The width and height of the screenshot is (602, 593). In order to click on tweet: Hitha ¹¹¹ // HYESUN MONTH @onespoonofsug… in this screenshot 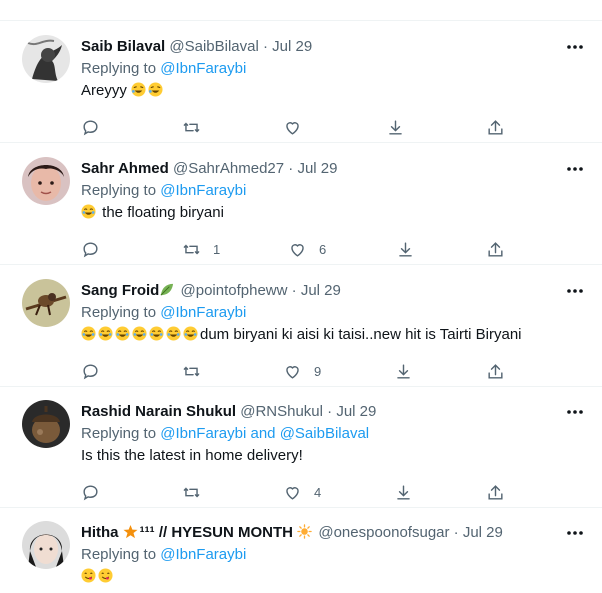, I will do `click(301, 550)`.